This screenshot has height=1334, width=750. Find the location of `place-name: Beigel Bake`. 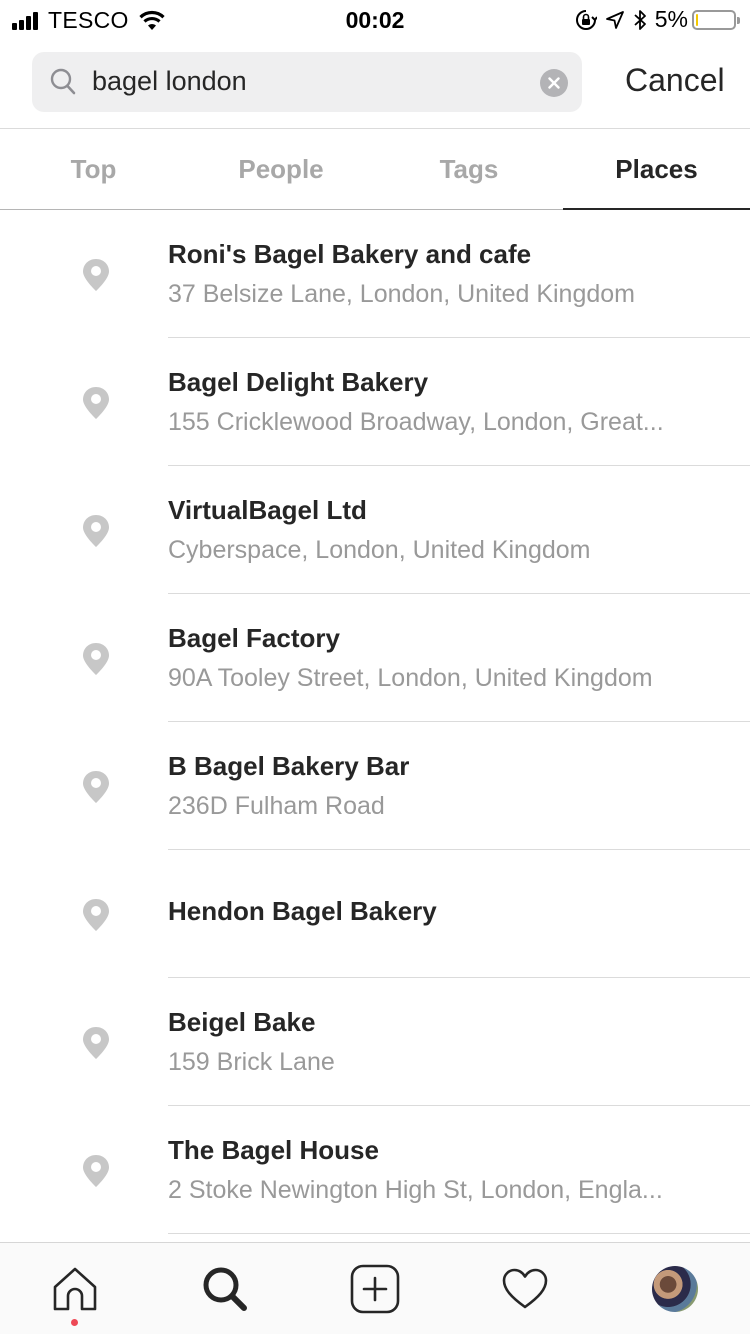

place-name: Beigel Bake is located at coordinates (242, 1022).